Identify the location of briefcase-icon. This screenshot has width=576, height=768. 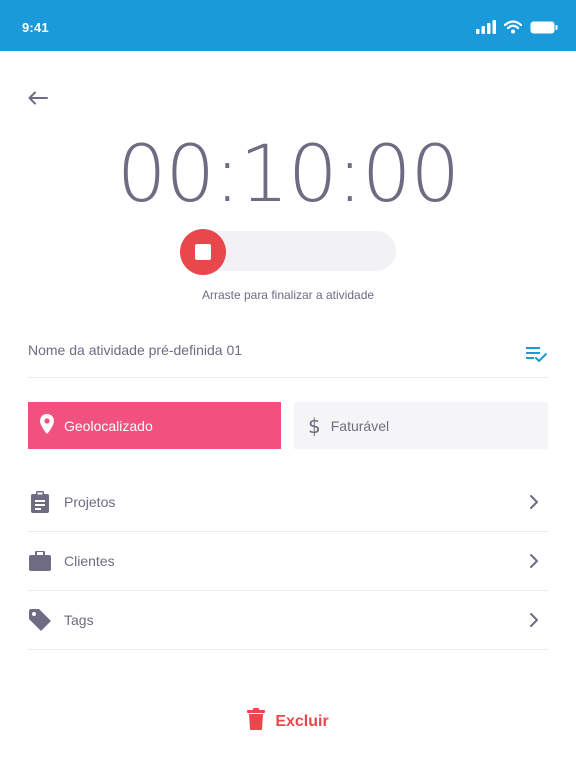
(40, 561).